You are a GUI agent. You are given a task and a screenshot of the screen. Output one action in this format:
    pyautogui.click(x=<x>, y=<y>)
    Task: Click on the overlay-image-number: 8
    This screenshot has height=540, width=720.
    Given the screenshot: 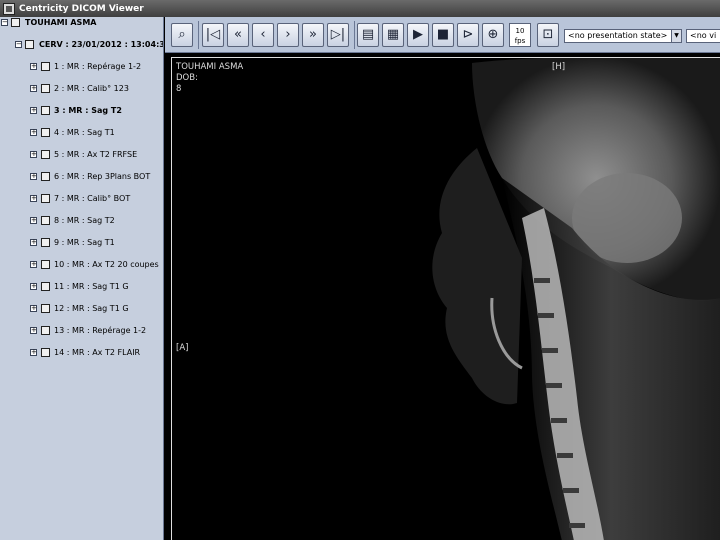 What is the action you would take?
    pyautogui.click(x=179, y=89)
    